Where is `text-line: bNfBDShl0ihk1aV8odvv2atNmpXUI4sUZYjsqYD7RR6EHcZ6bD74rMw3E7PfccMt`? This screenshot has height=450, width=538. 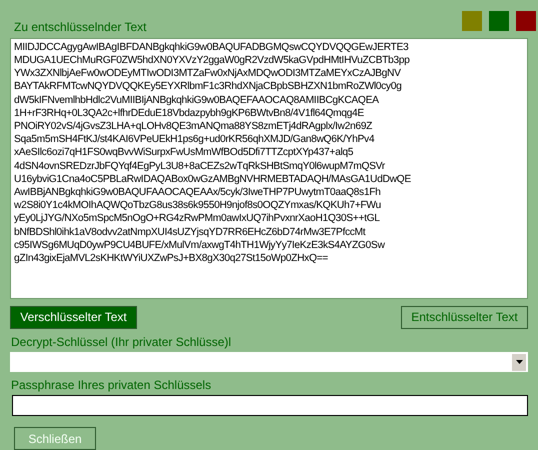 text-line: bNfBDShl0ihk1aV8odvv2atNmpXUI4sUZYjsqYD7RR6EHcZ6bD74rMw3E7PfccMt is located at coordinates (190, 232).